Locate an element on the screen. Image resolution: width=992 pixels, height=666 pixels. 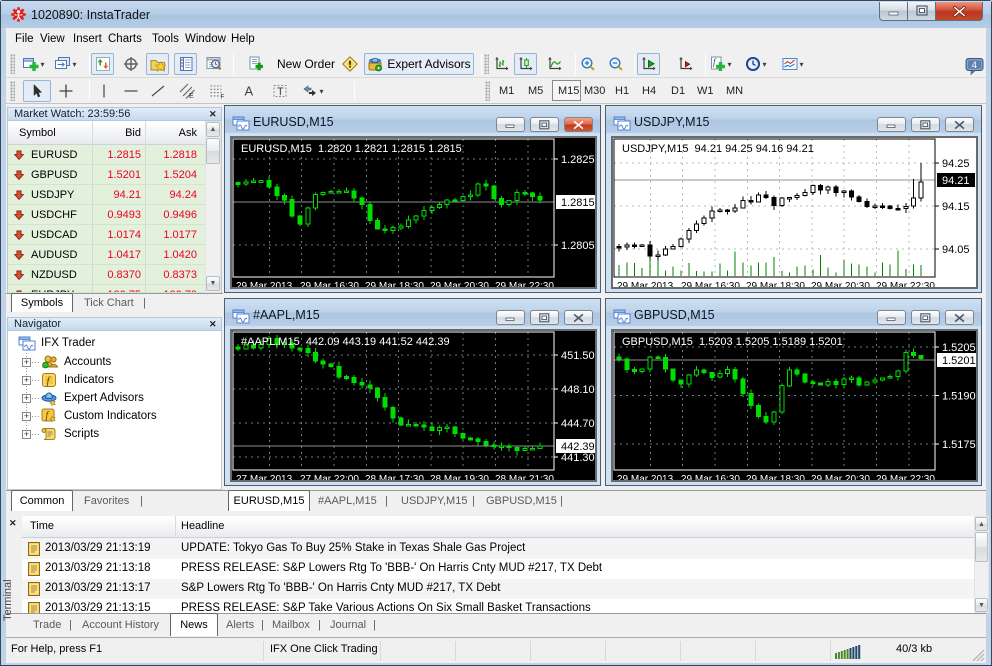
svg-text: 1.2815 is located at coordinates (578, 203).